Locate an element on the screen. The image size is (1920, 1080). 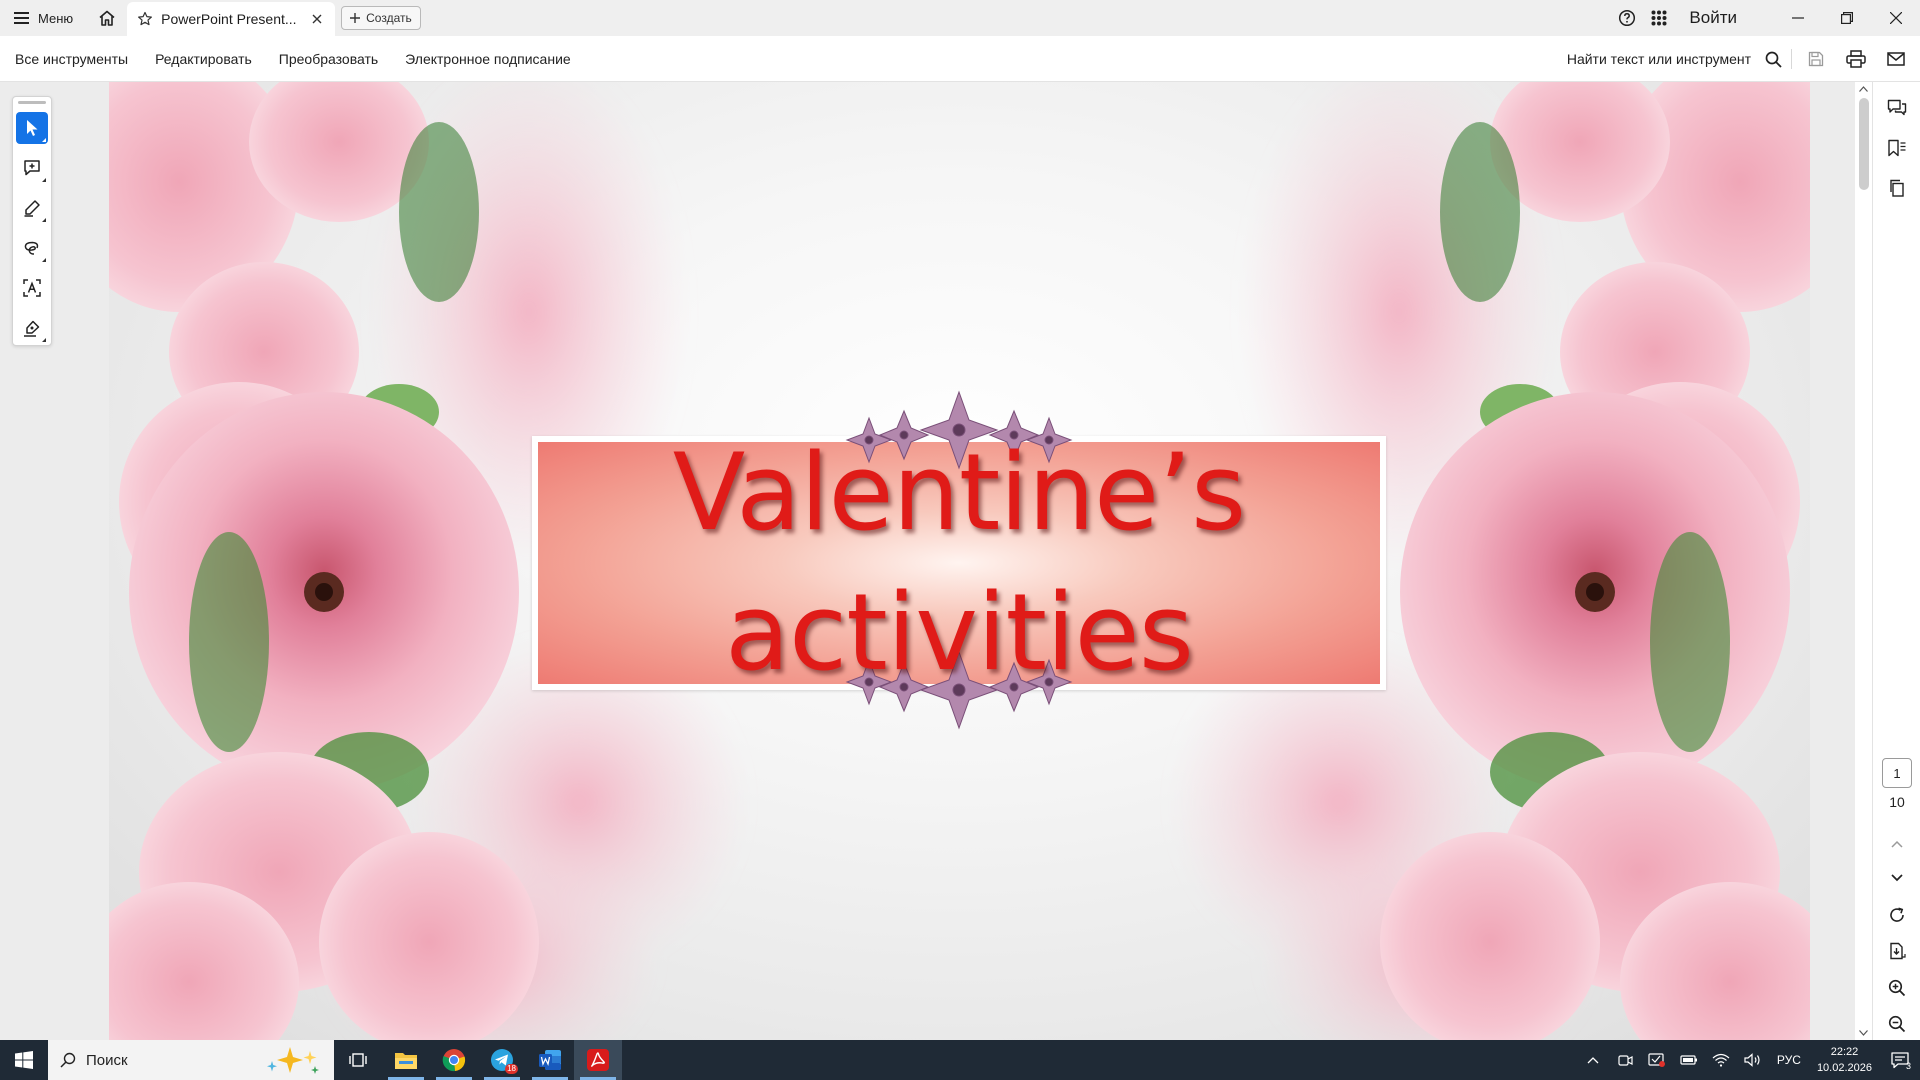
clock: 22:22 10.02.2026 is located at coordinates (1844, 1060).